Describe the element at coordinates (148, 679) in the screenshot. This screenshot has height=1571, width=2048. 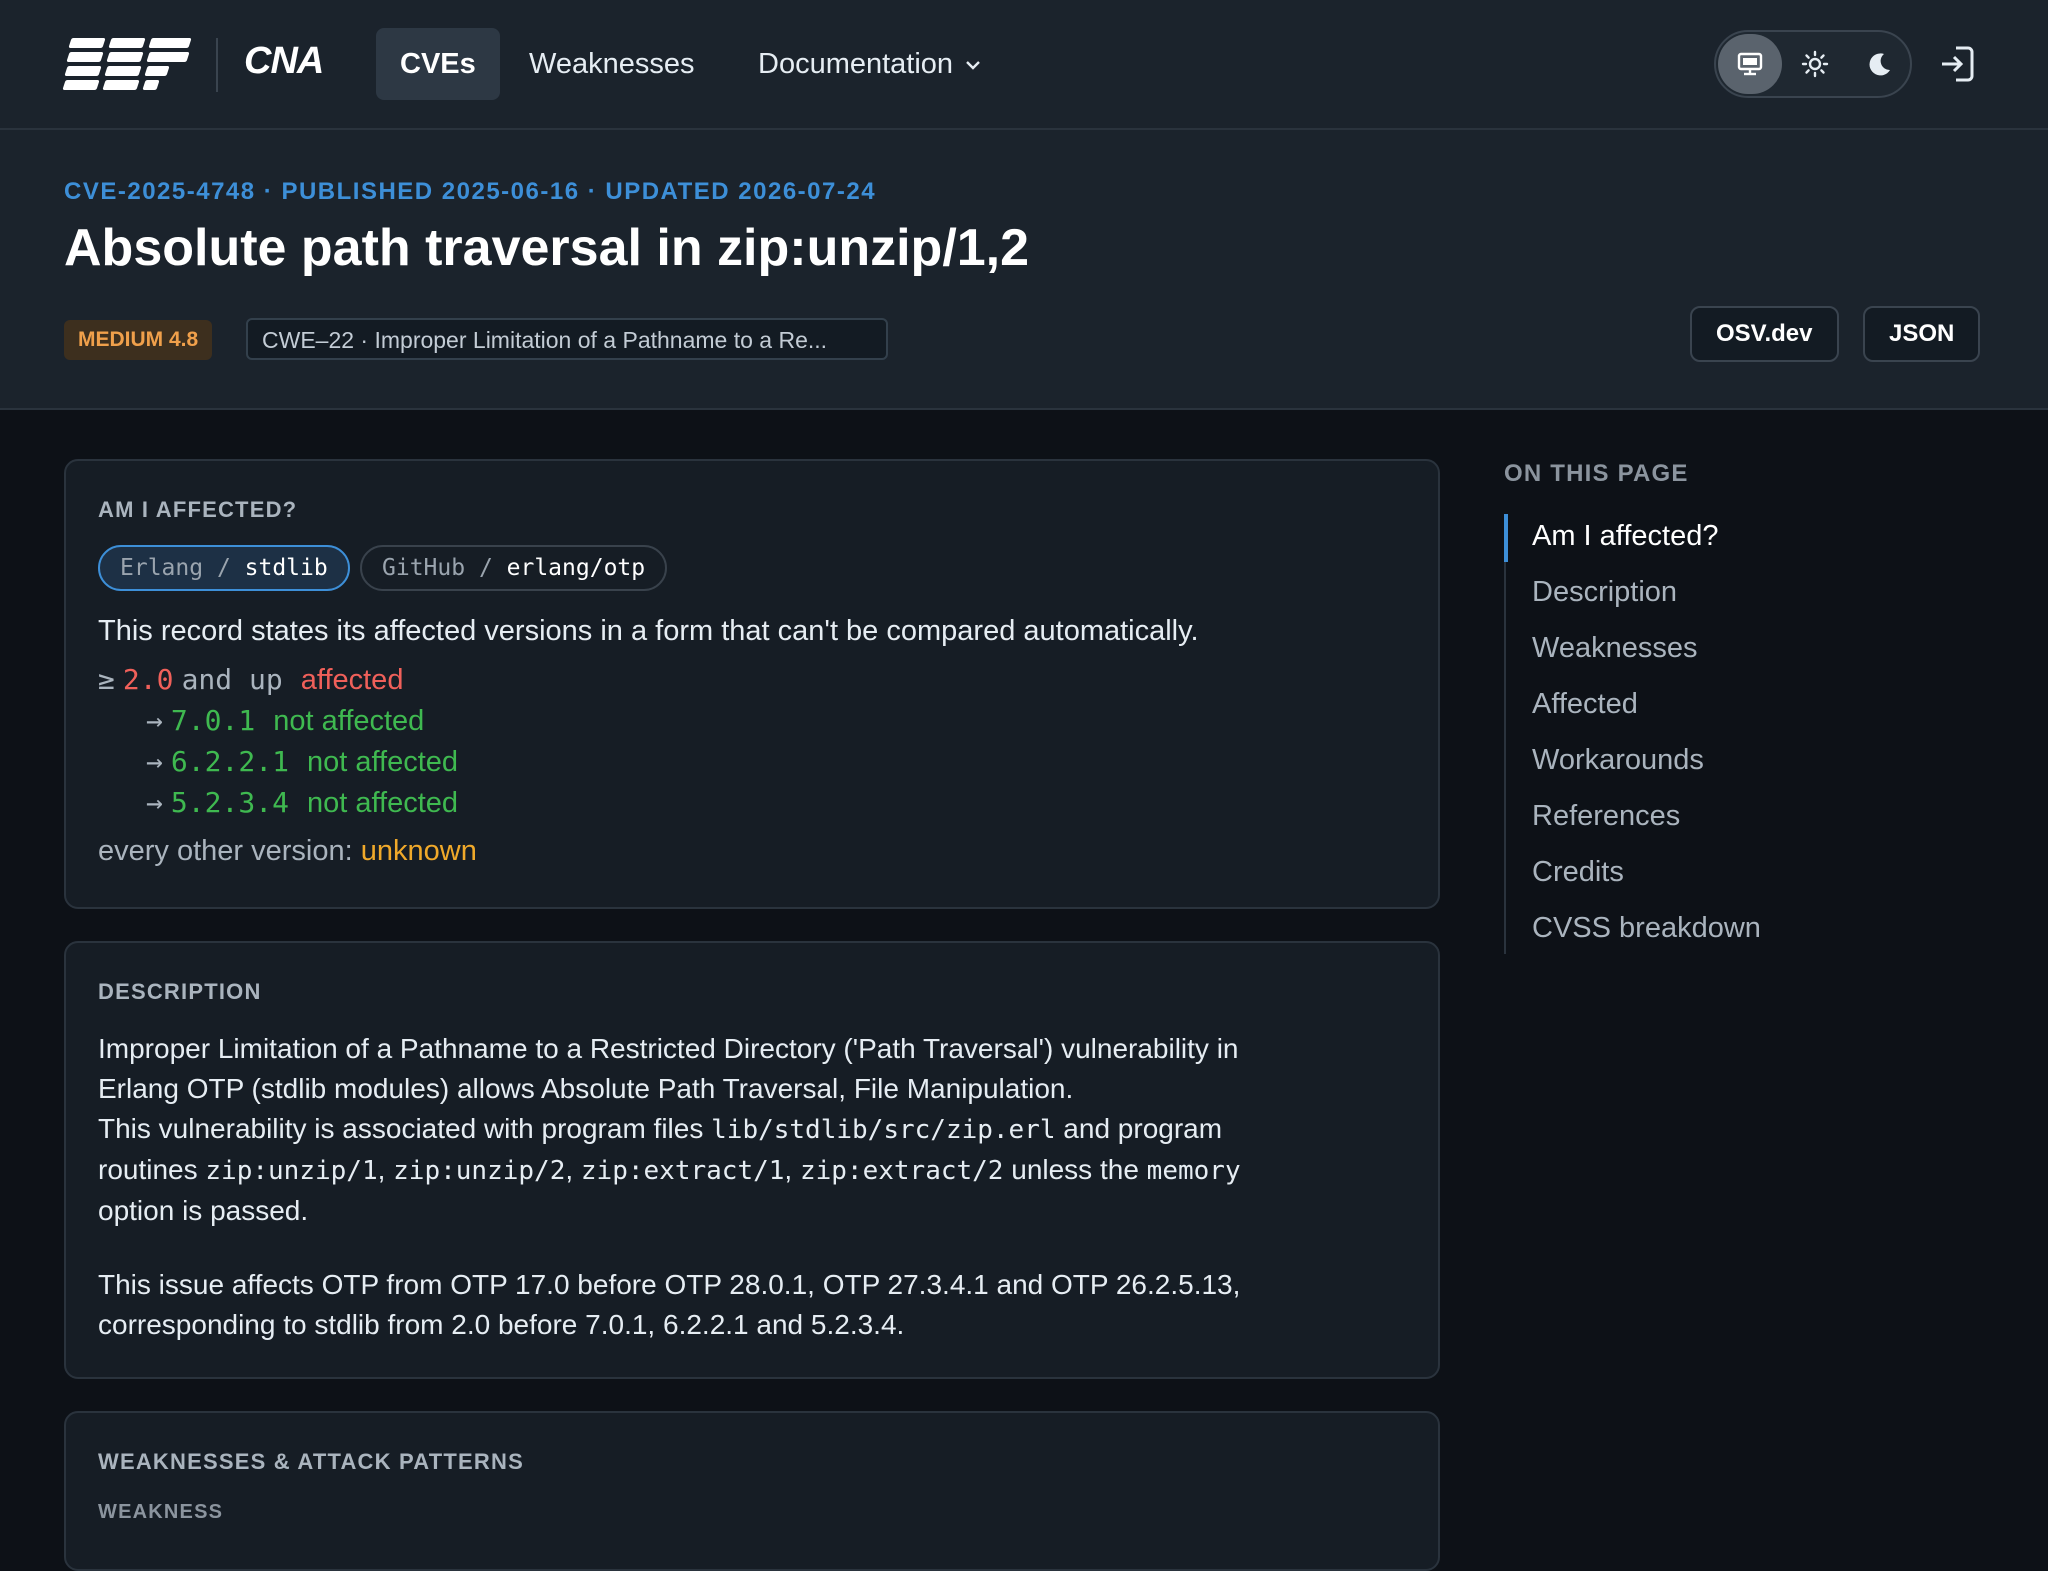
I see `range-version: 2.0` at that location.